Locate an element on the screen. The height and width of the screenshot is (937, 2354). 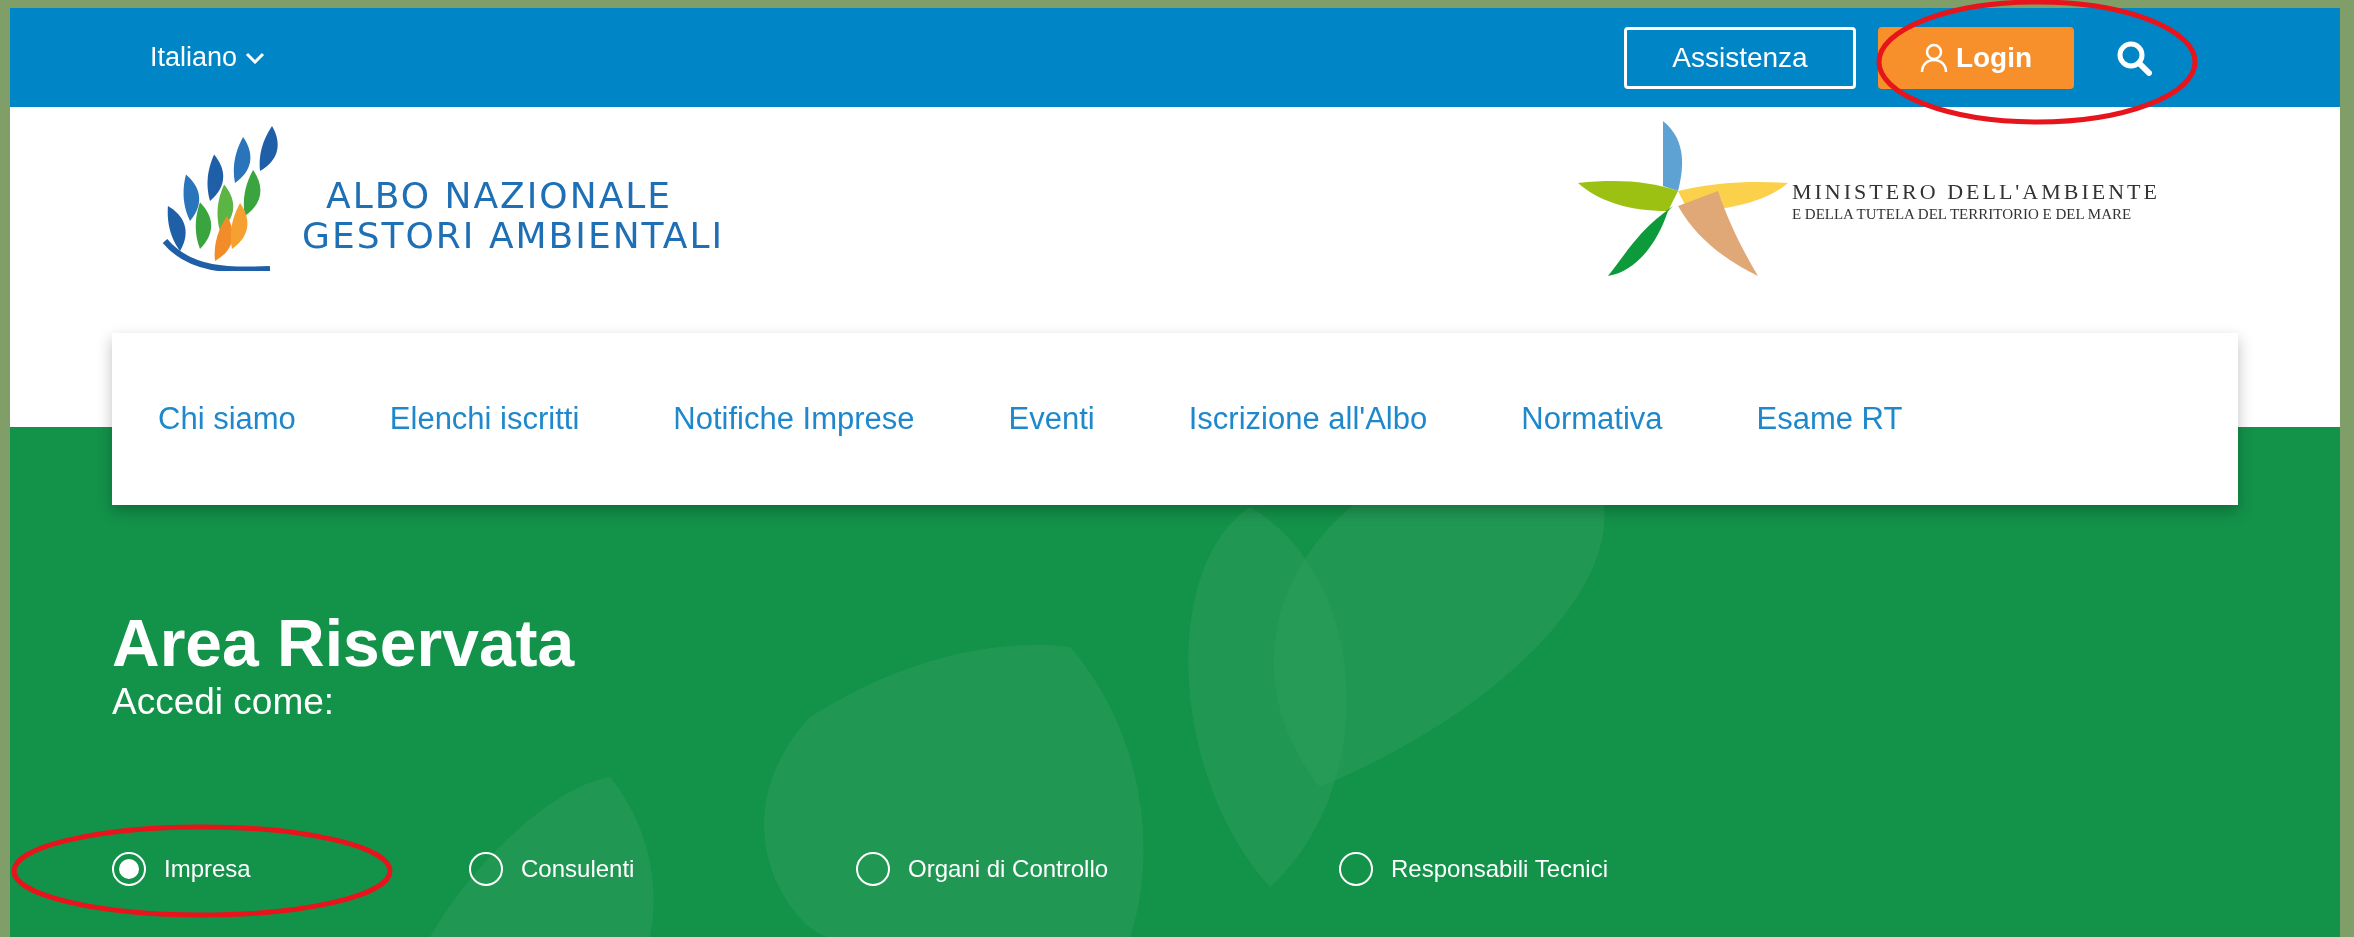
role-radio: Responsabili Tecnici is located at coordinates (1473, 869).